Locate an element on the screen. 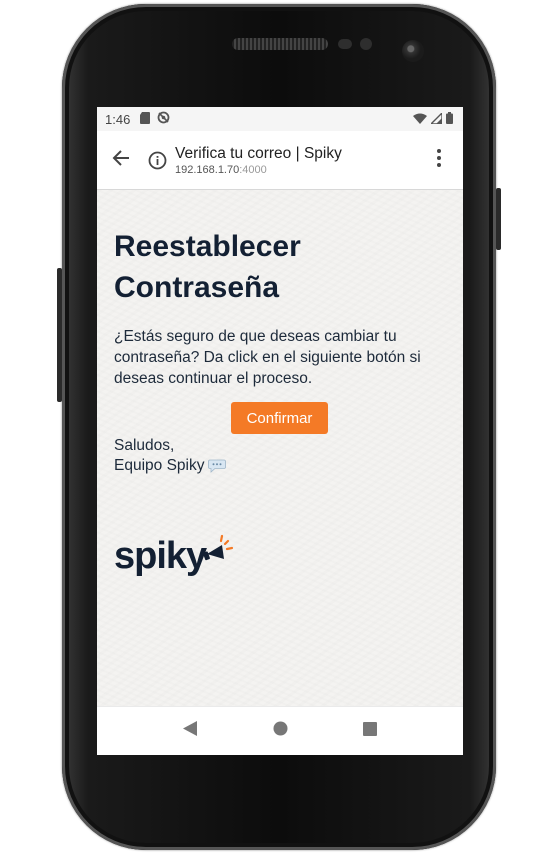 This screenshot has height=865, width=557. url-port: :4000 is located at coordinates (253, 169).